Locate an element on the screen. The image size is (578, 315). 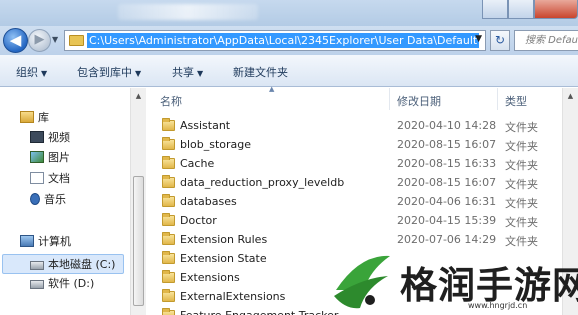
nav-label: 库 is located at coordinates (43, 117).